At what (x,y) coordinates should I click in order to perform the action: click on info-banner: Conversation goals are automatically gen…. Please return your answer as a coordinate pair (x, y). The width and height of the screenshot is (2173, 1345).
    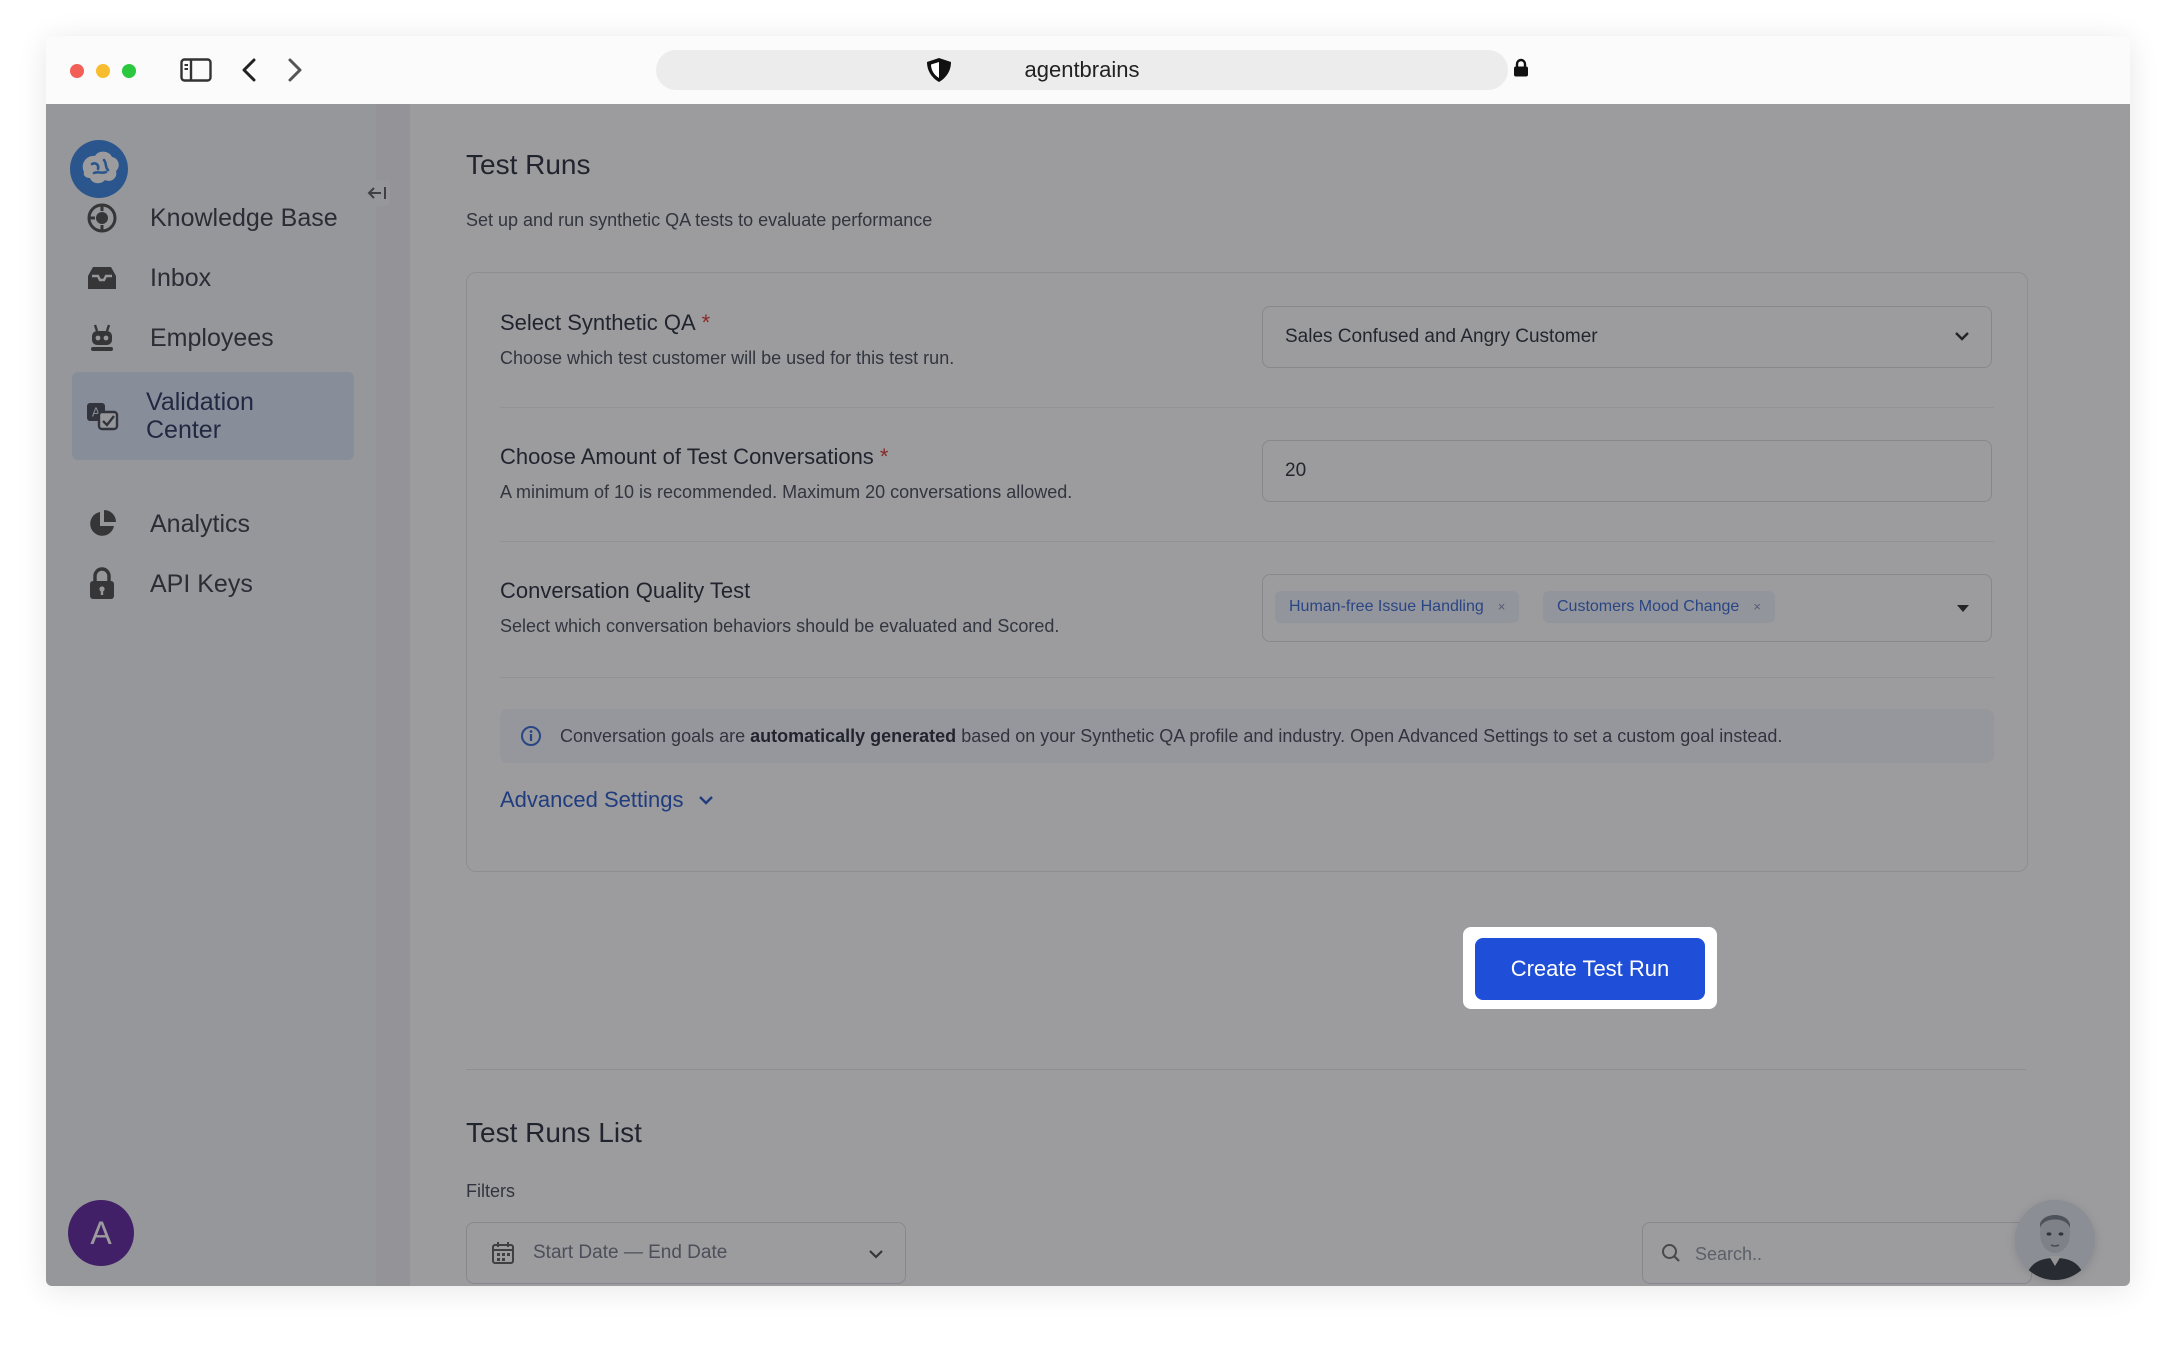
    Looking at the image, I should click on (1247, 736).